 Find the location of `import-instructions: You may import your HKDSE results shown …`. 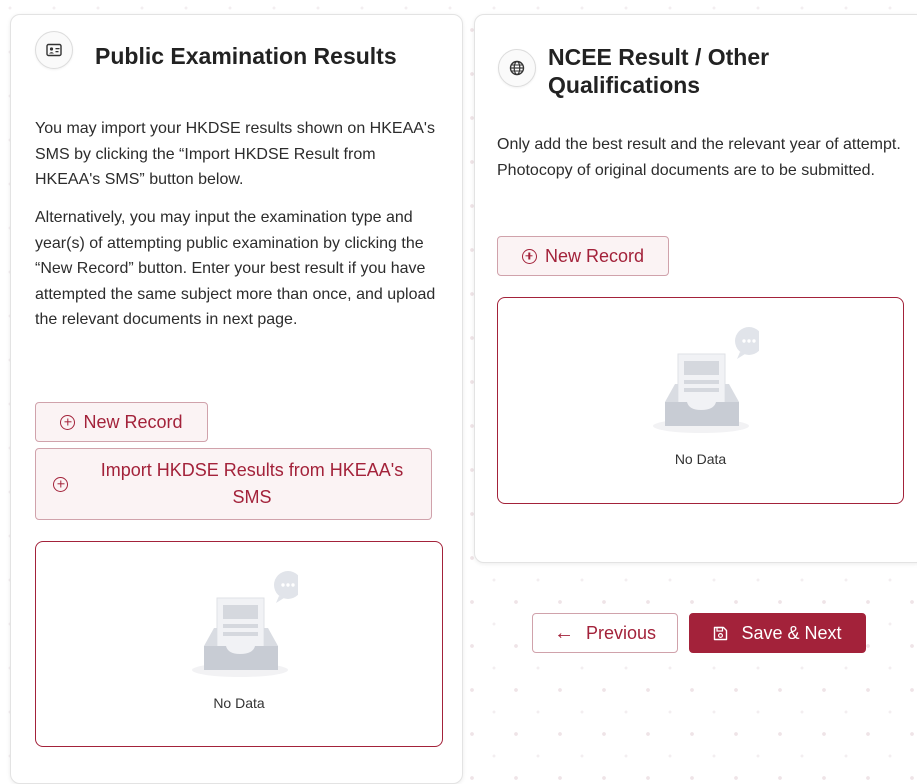

import-instructions: You may import your HKDSE results shown … is located at coordinates (235, 154).